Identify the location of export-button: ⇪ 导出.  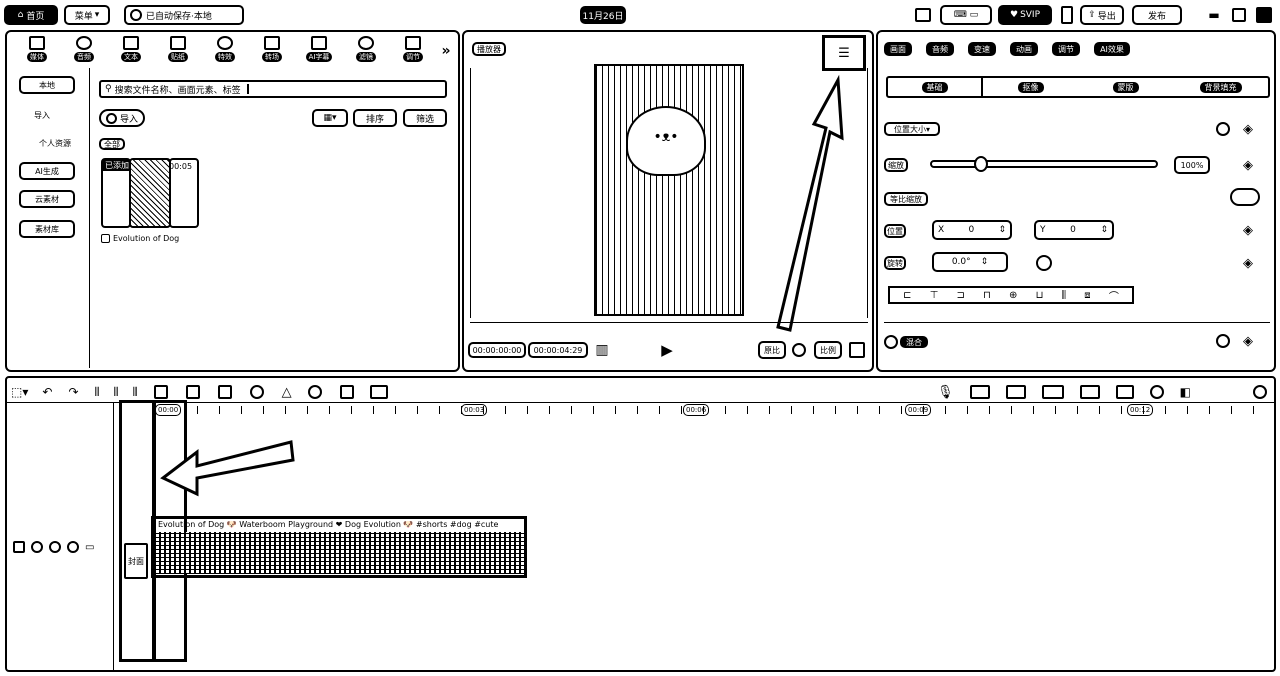
(1102, 15).